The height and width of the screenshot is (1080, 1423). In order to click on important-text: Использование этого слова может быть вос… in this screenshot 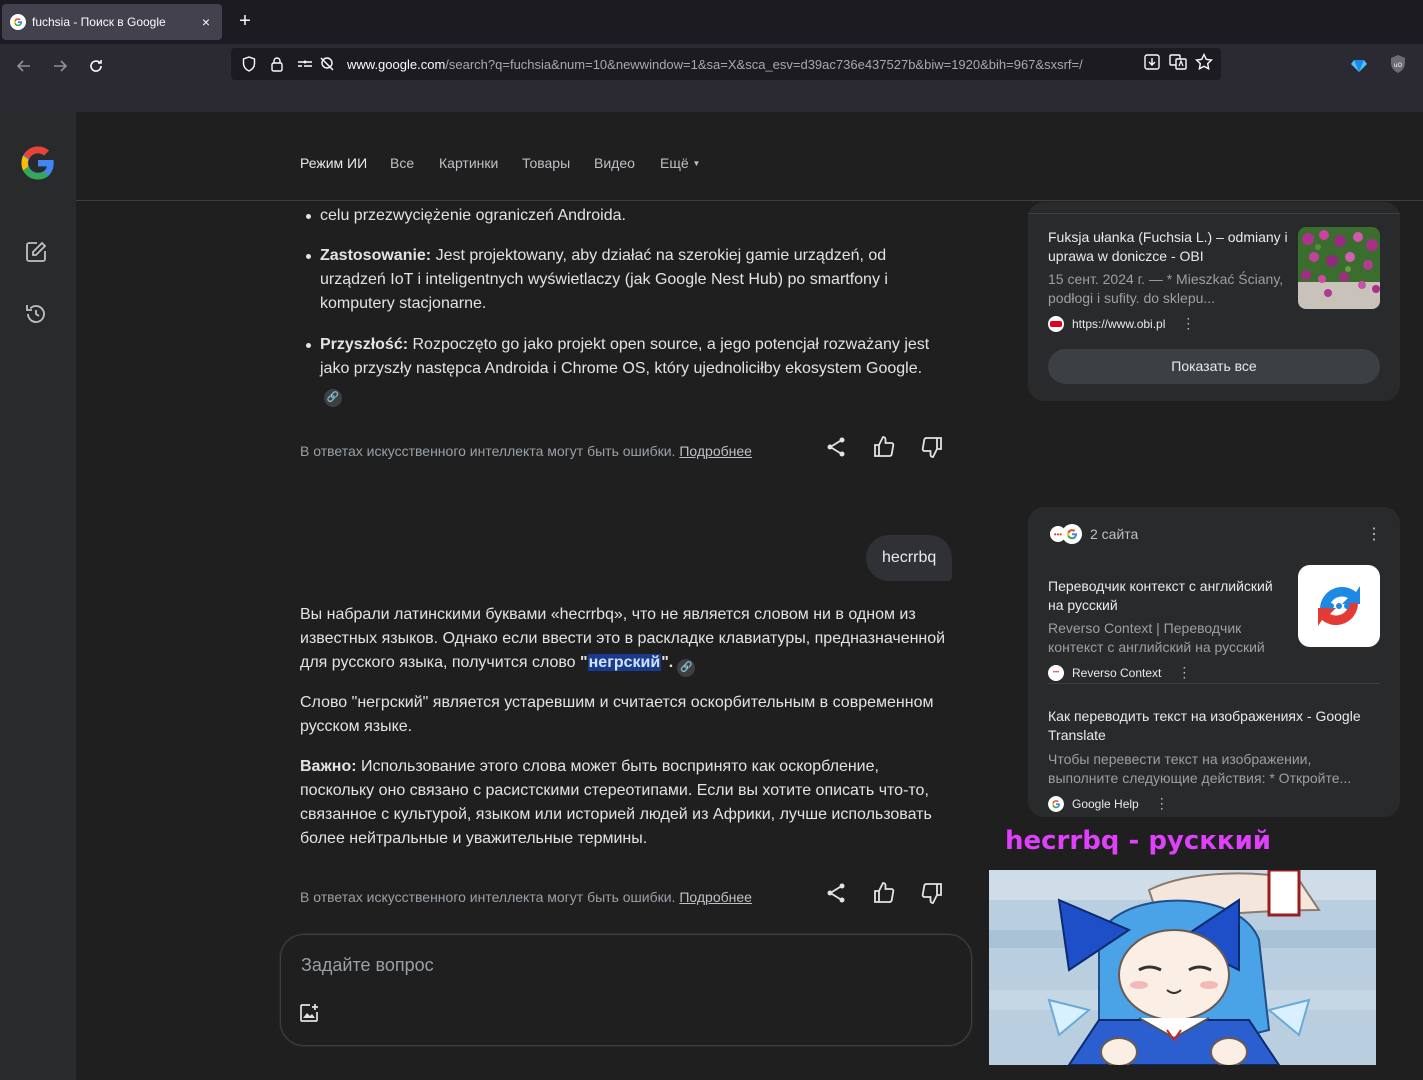, I will do `click(616, 802)`.